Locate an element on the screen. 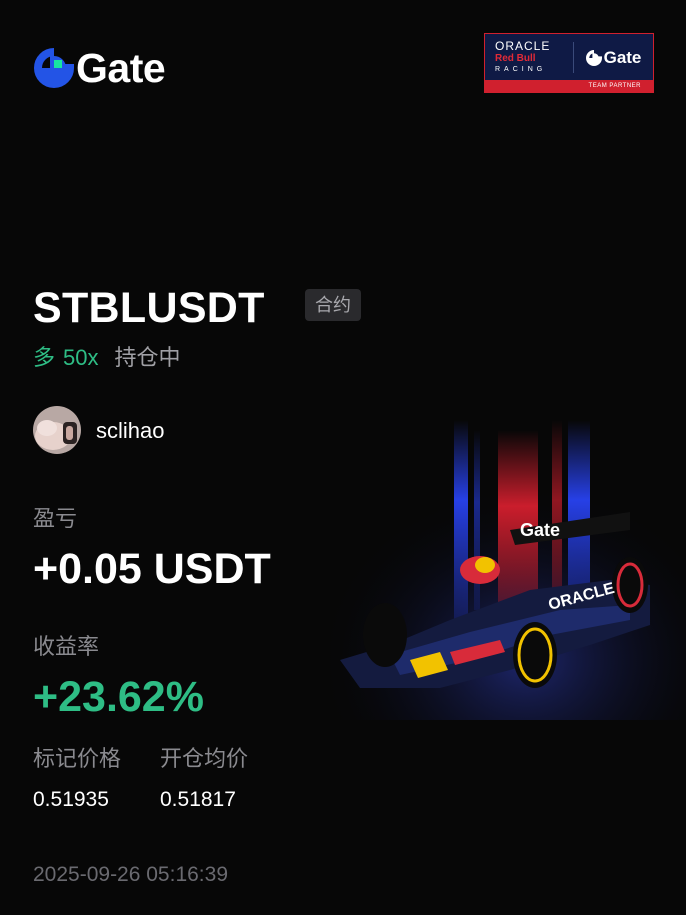 This screenshot has width=686, height=915. position-direction: 多 is located at coordinates (44, 357).